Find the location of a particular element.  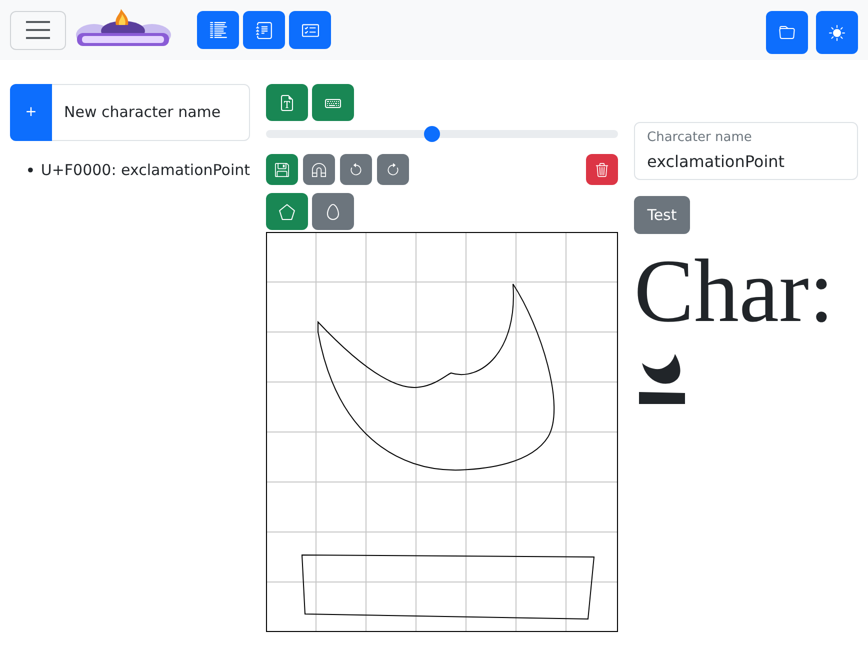

add-character-button: + is located at coordinates (31, 112).